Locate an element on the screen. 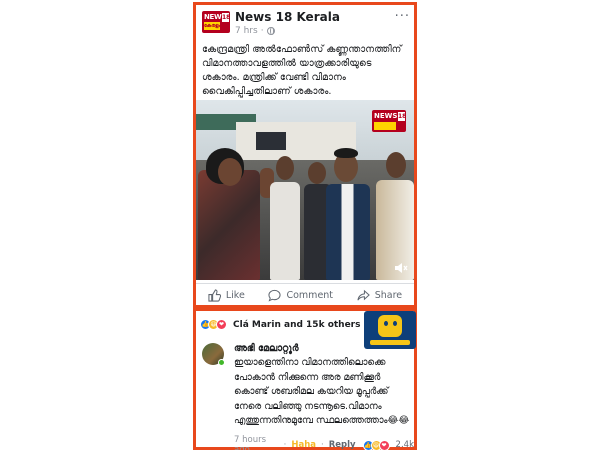 The image size is (600, 450). news18-channel-logo: NEWS 18 is located at coordinates (389, 121).